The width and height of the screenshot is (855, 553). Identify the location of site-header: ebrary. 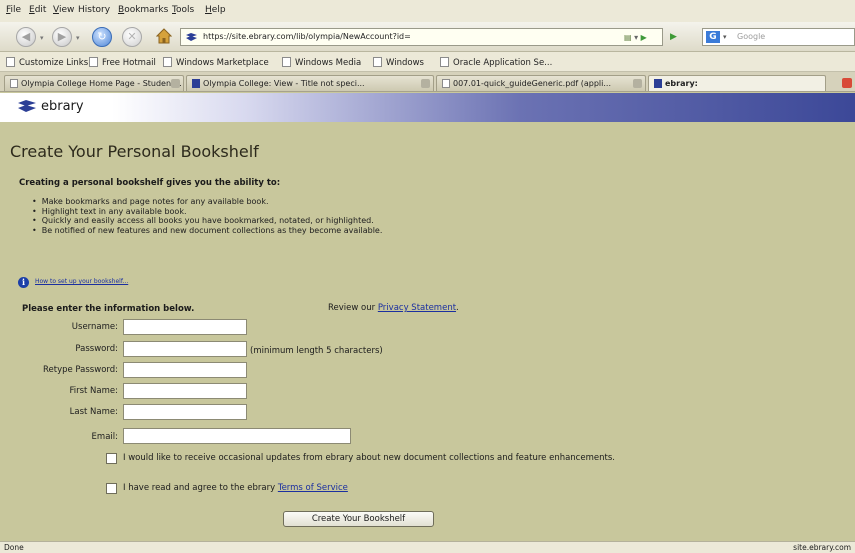
(427, 107).